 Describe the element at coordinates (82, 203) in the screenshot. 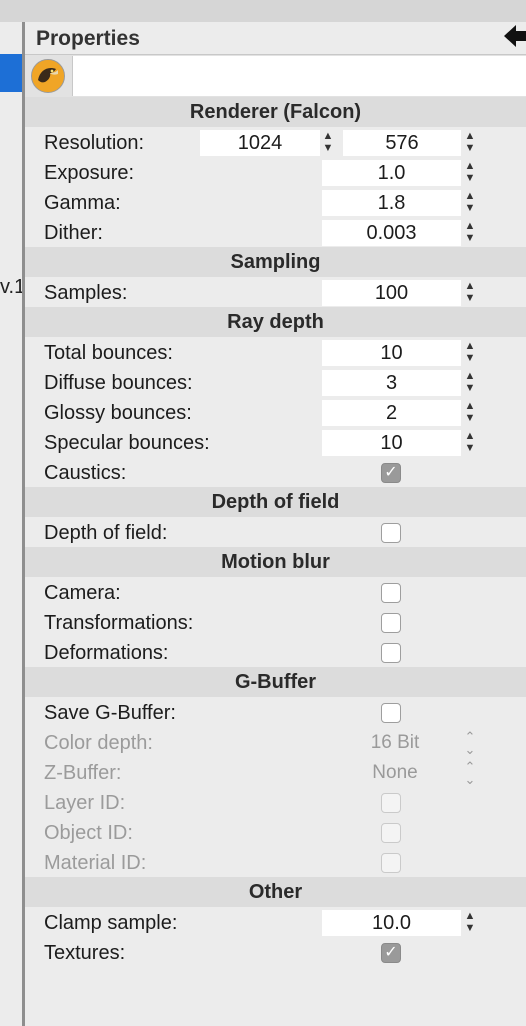

I see `gamma-label: Gamma:` at that location.